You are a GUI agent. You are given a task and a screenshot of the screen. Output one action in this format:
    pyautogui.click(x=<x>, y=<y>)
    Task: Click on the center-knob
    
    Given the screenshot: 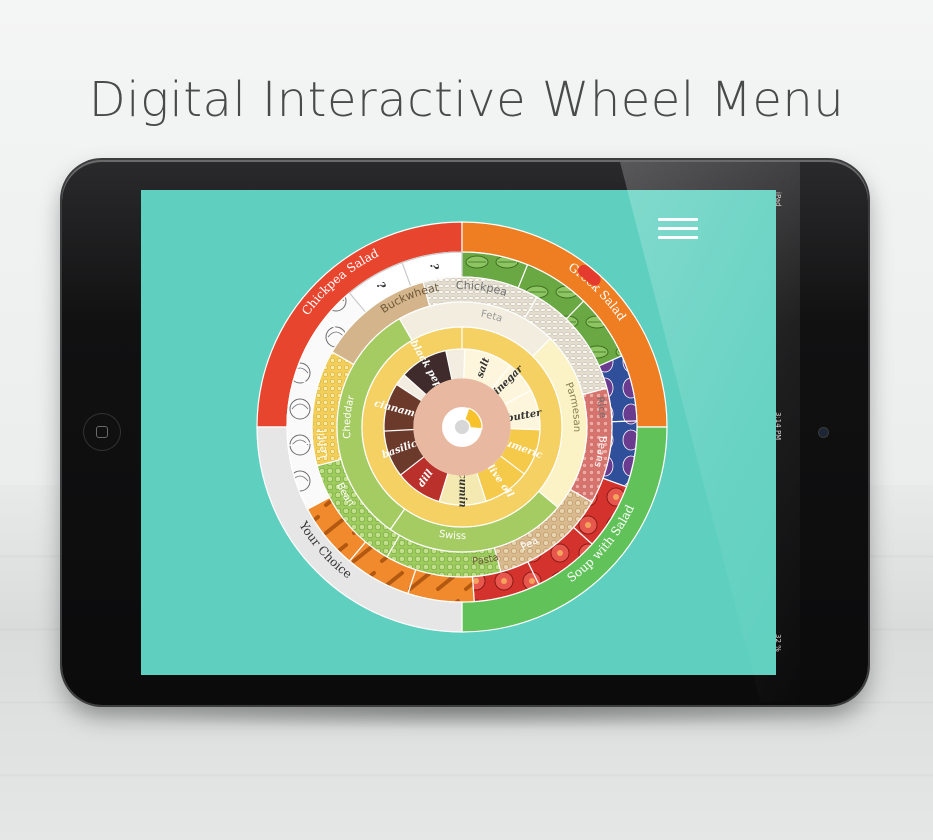 What is the action you would take?
    pyautogui.click(x=462, y=427)
    